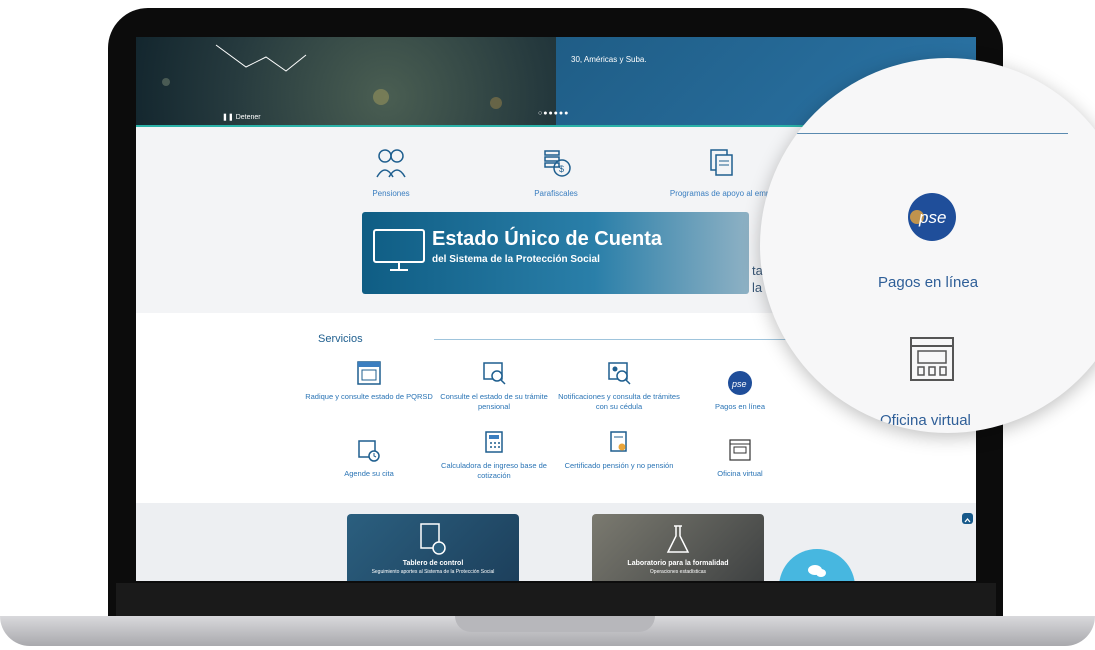 This screenshot has width=1095, height=650. What do you see at coordinates (332, 76) in the screenshot?
I see `map-outline-icon` at bounding box center [332, 76].